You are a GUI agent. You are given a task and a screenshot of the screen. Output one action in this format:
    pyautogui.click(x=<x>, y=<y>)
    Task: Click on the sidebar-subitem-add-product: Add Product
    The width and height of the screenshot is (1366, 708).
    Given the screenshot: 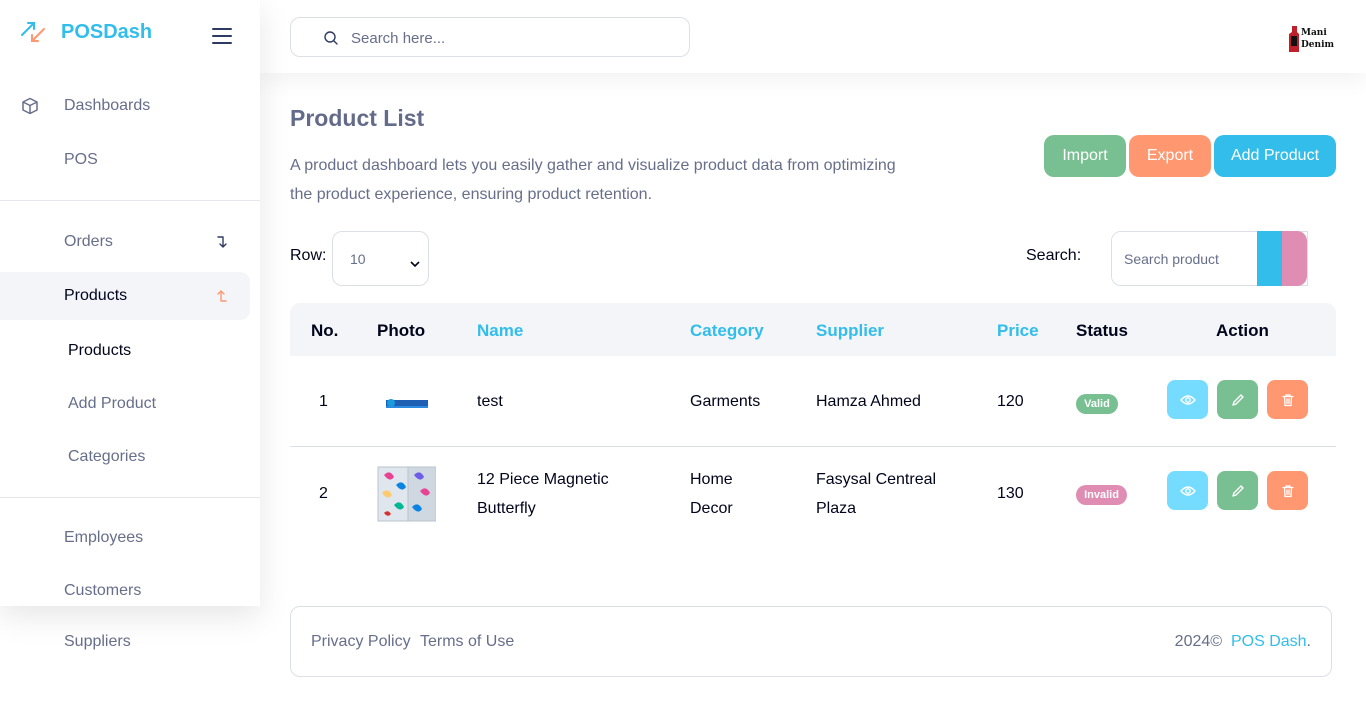 What is the action you would take?
    pyautogui.click(x=112, y=404)
    